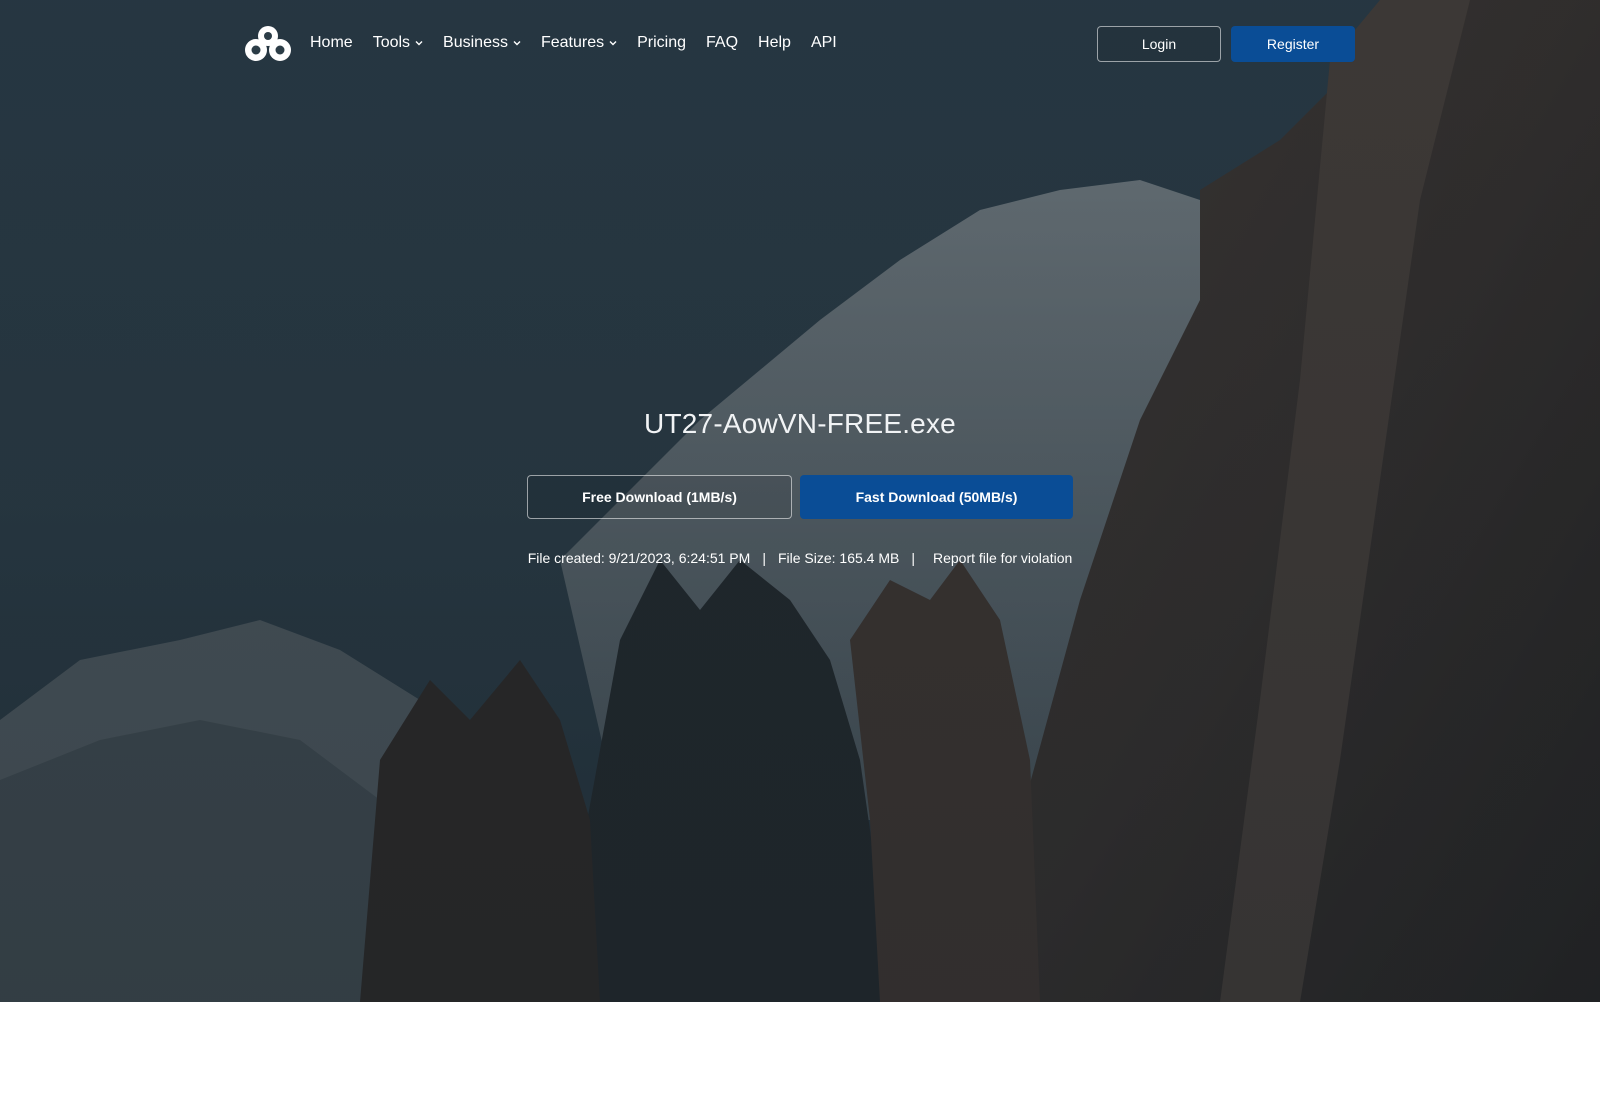 The width and height of the screenshot is (1600, 1113). What do you see at coordinates (1293, 44) in the screenshot?
I see `register-button: Register` at bounding box center [1293, 44].